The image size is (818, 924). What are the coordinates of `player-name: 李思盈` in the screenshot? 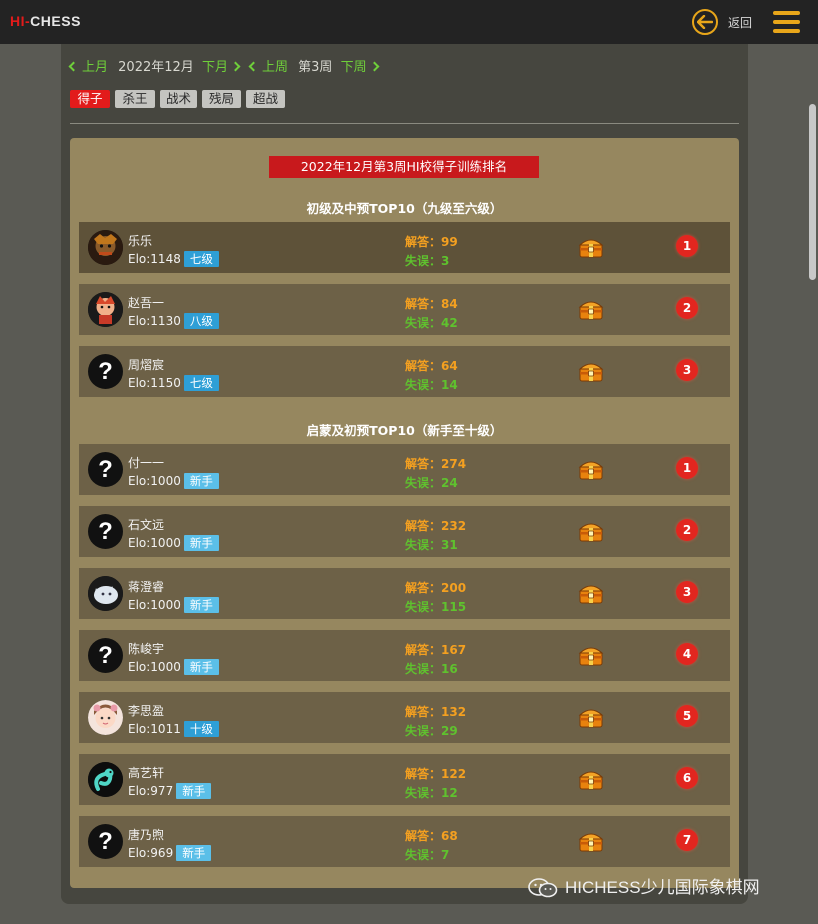 It's located at (146, 710).